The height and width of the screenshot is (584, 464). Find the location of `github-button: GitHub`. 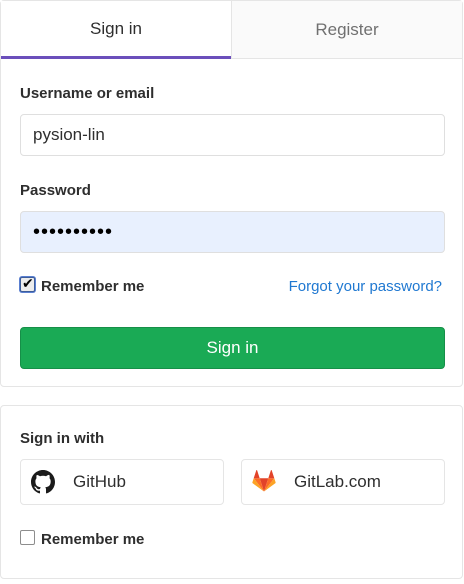

github-button: GitHub is located at coordinates (122, 482).